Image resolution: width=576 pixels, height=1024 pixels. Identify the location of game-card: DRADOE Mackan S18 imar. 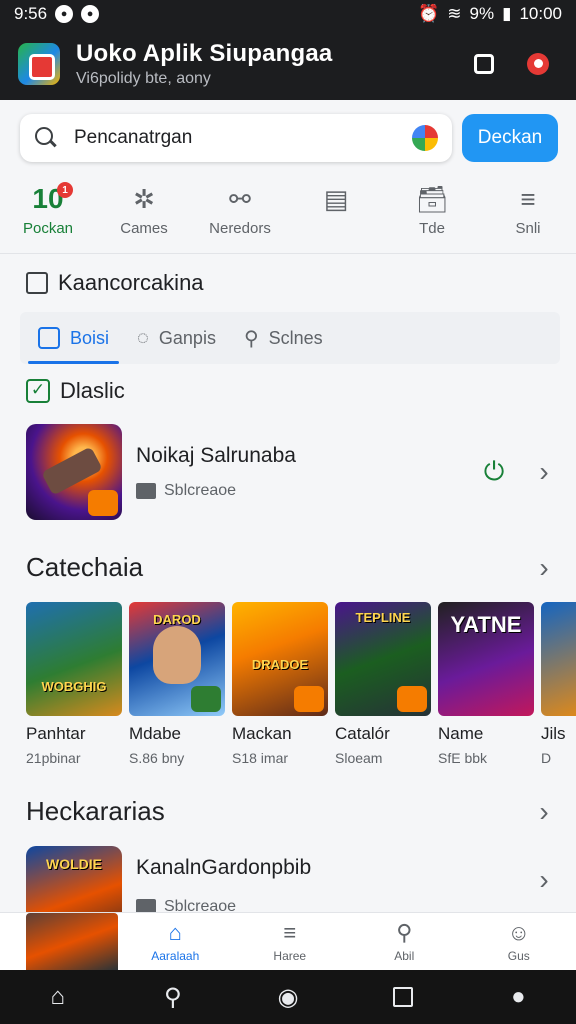
(280, 687).